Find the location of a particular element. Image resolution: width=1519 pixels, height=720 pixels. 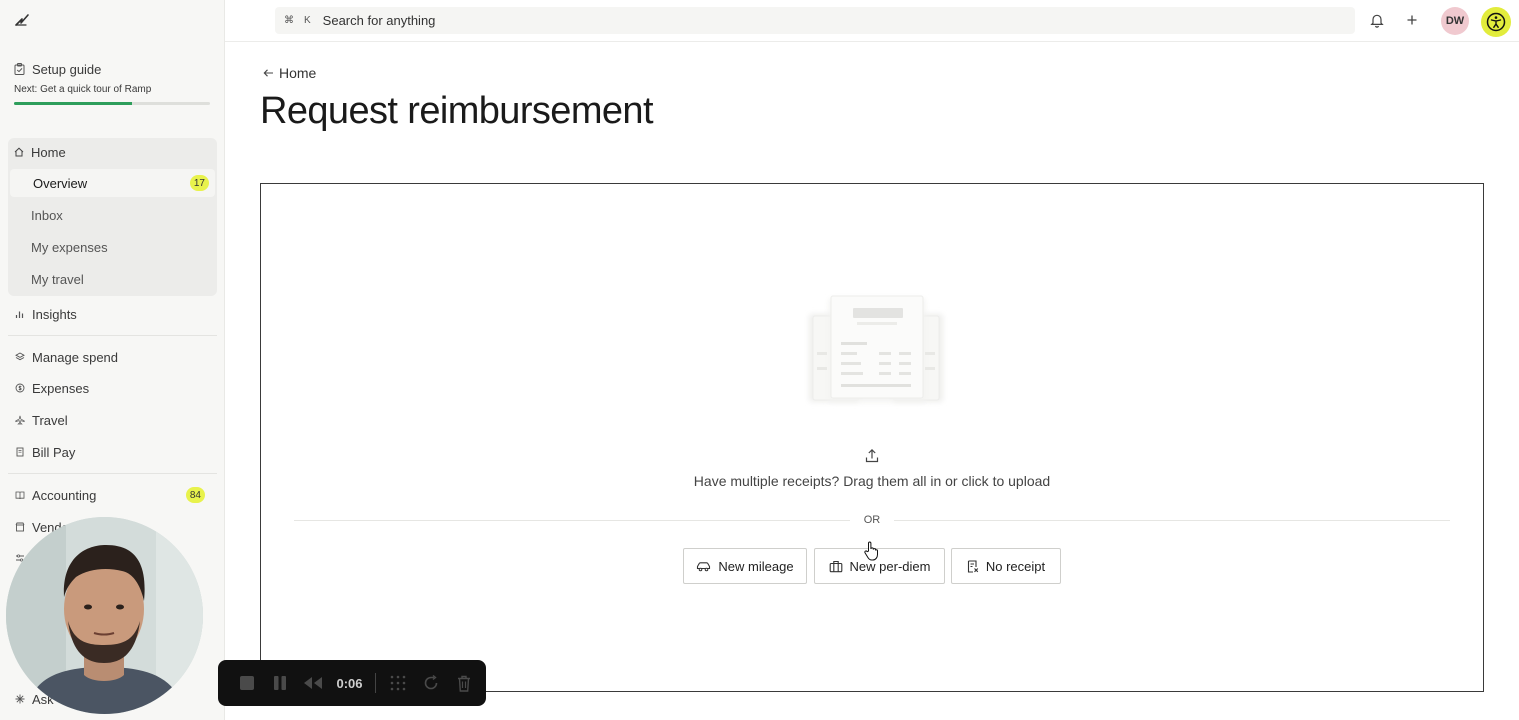

car-icon is located at coordinates (704, 566).